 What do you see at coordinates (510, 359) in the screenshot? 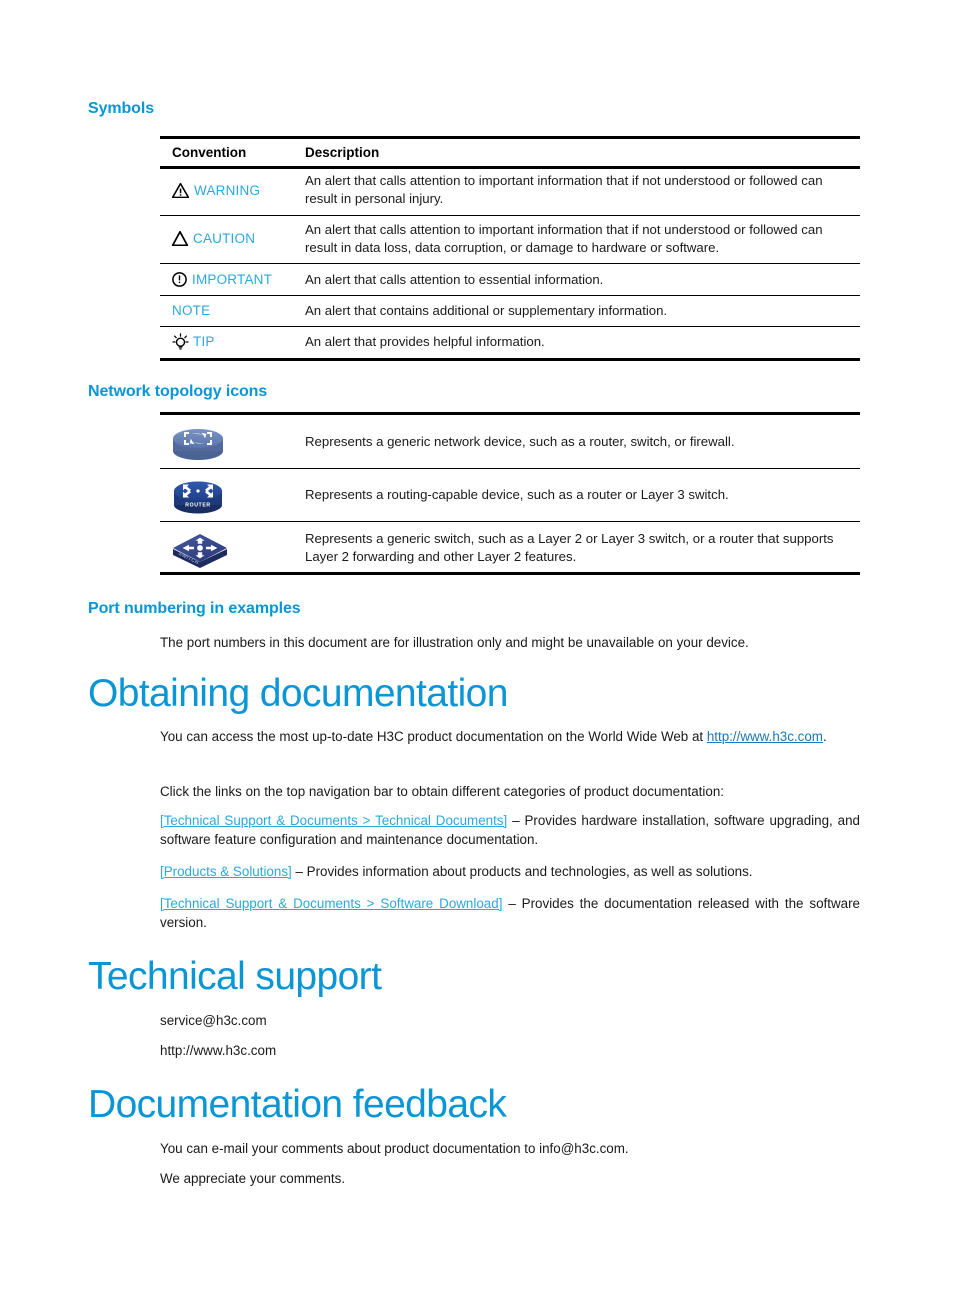
I see `symbols-table-bottom-border` at bounding box center [510, 359].